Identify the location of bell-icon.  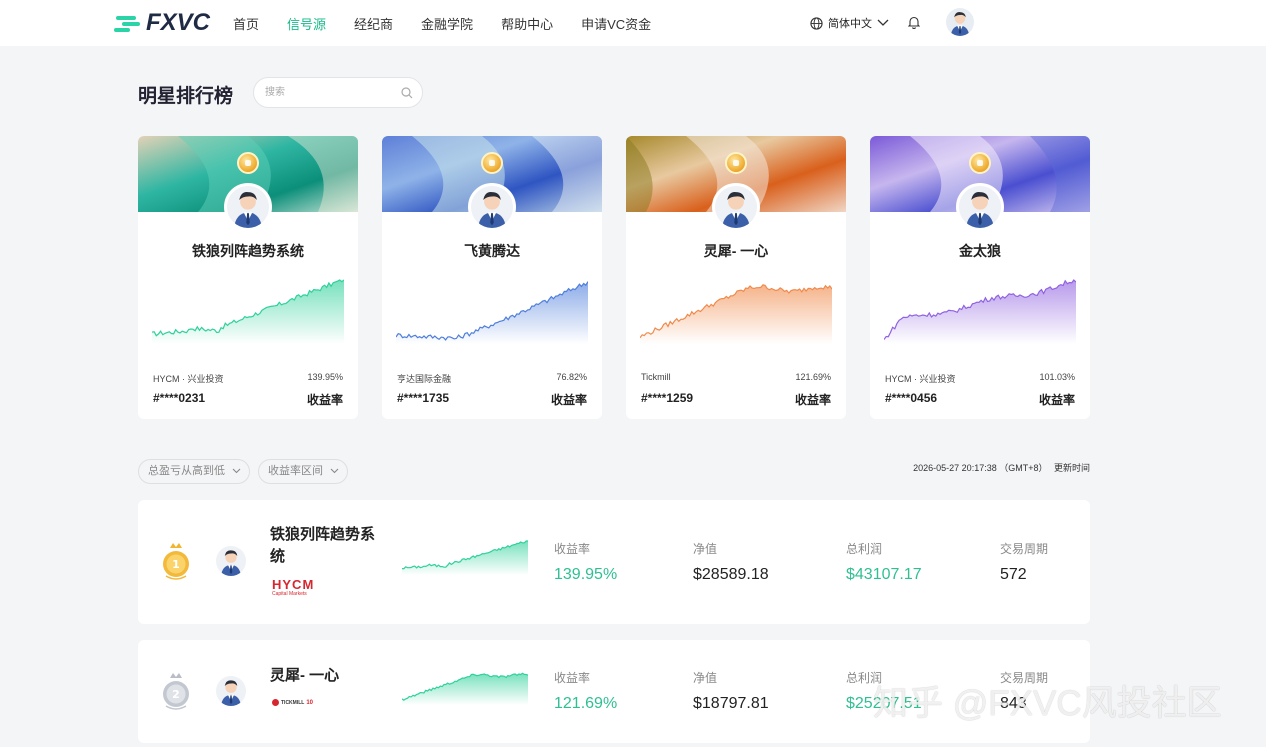
(914, 22).